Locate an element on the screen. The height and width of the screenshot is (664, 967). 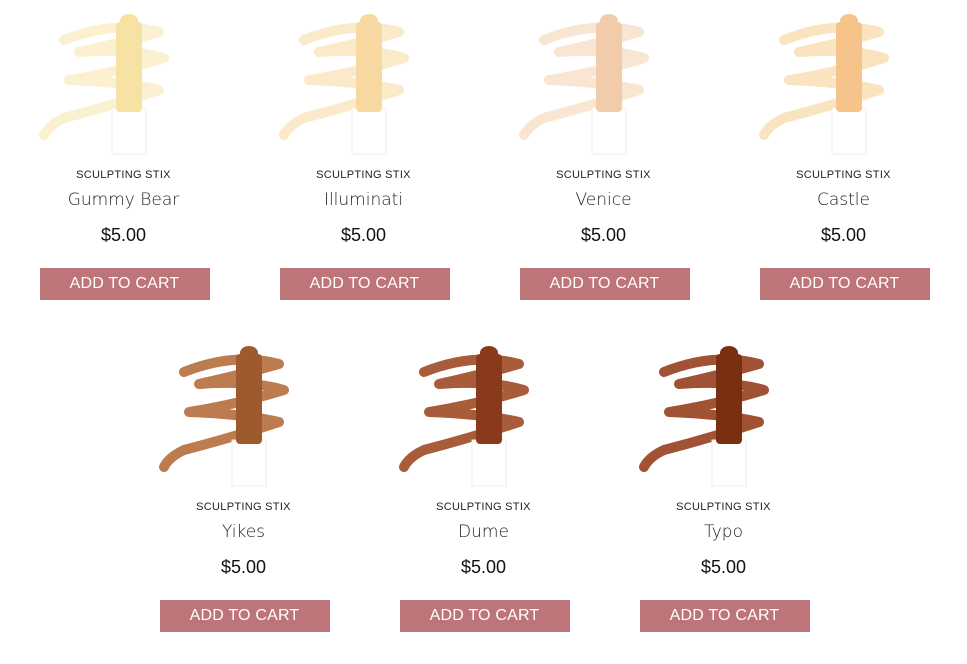
product-name: Illuminati is located at coordinates (364, 200).